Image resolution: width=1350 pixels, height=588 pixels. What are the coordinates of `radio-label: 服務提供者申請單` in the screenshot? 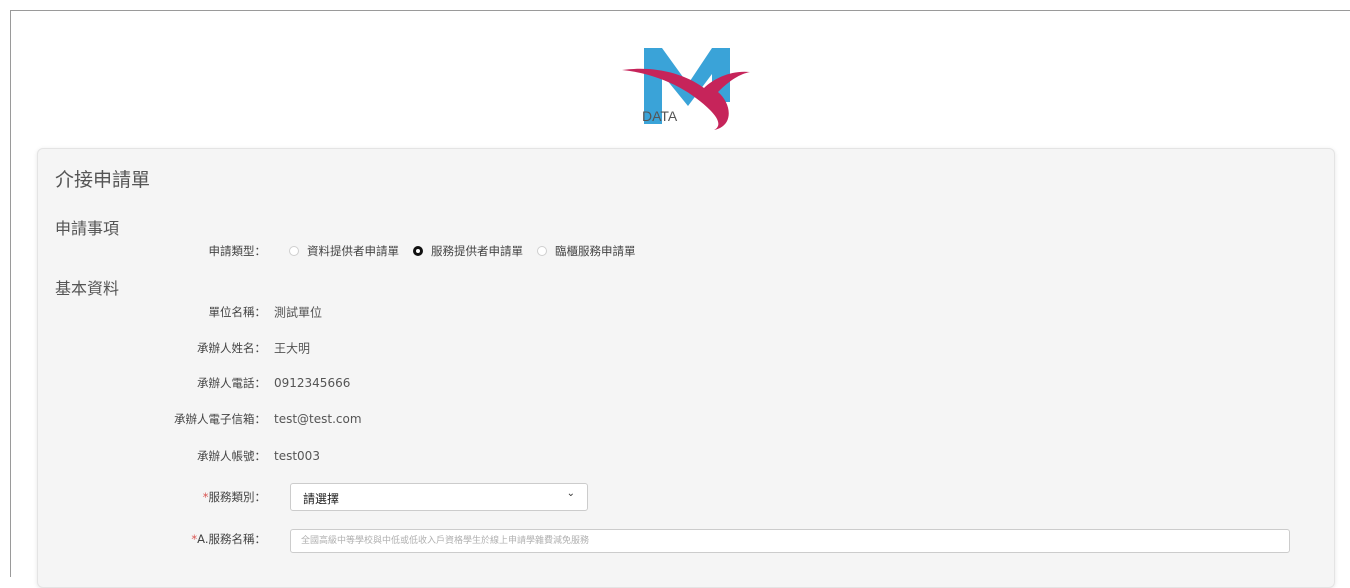 It's located at (477, 251).